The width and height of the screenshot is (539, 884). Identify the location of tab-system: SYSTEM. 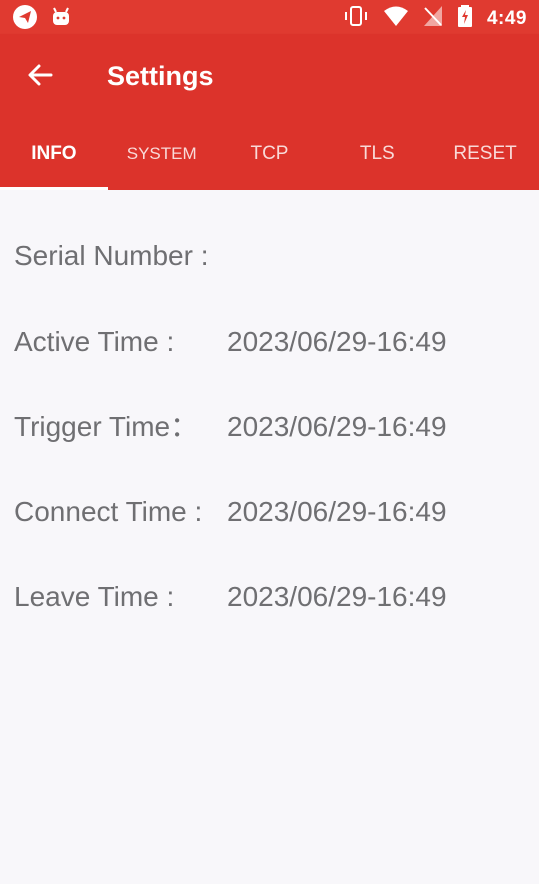
(162, 154).